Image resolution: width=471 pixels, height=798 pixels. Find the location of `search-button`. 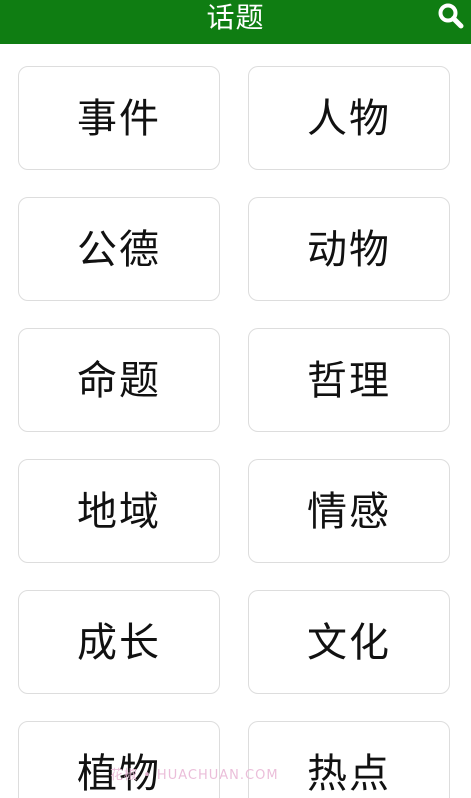

search-button is located at coordinates (451, 16).